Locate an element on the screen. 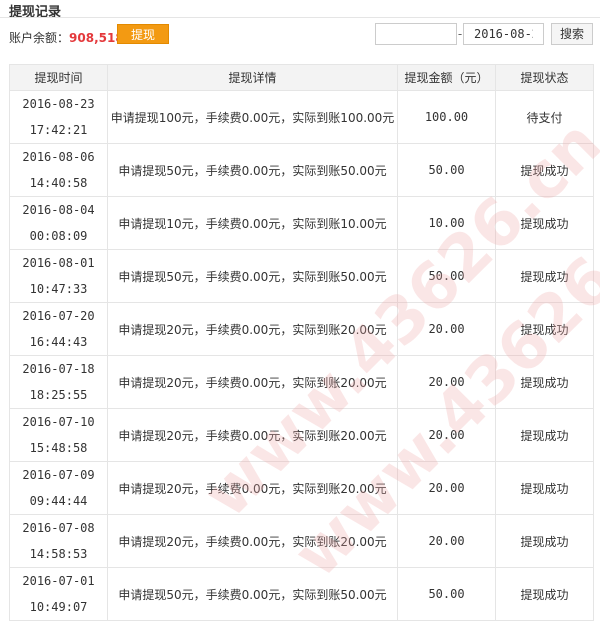 Image resolution: width=600 pixels, height=621 pixels. cell-time: 2016-07-20 16:44:43 is located at coordinates (58, 329).